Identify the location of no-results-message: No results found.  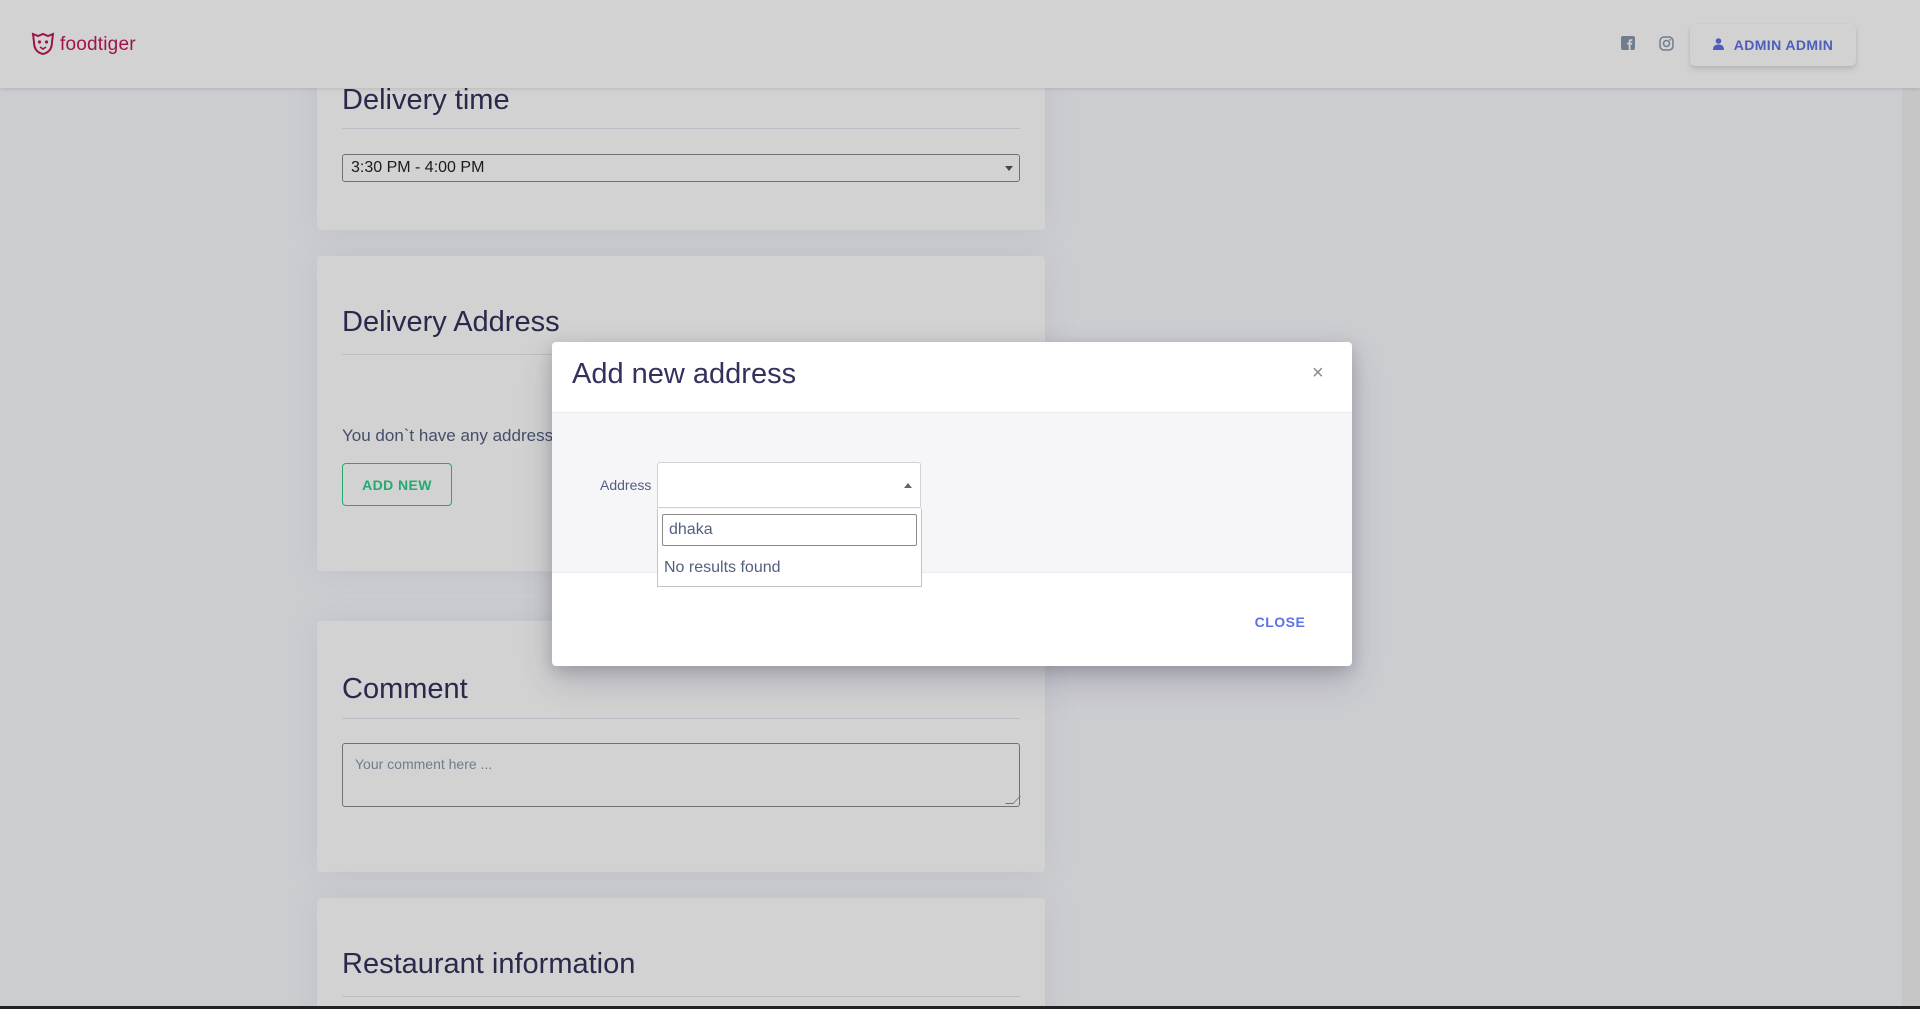
(722, 567).